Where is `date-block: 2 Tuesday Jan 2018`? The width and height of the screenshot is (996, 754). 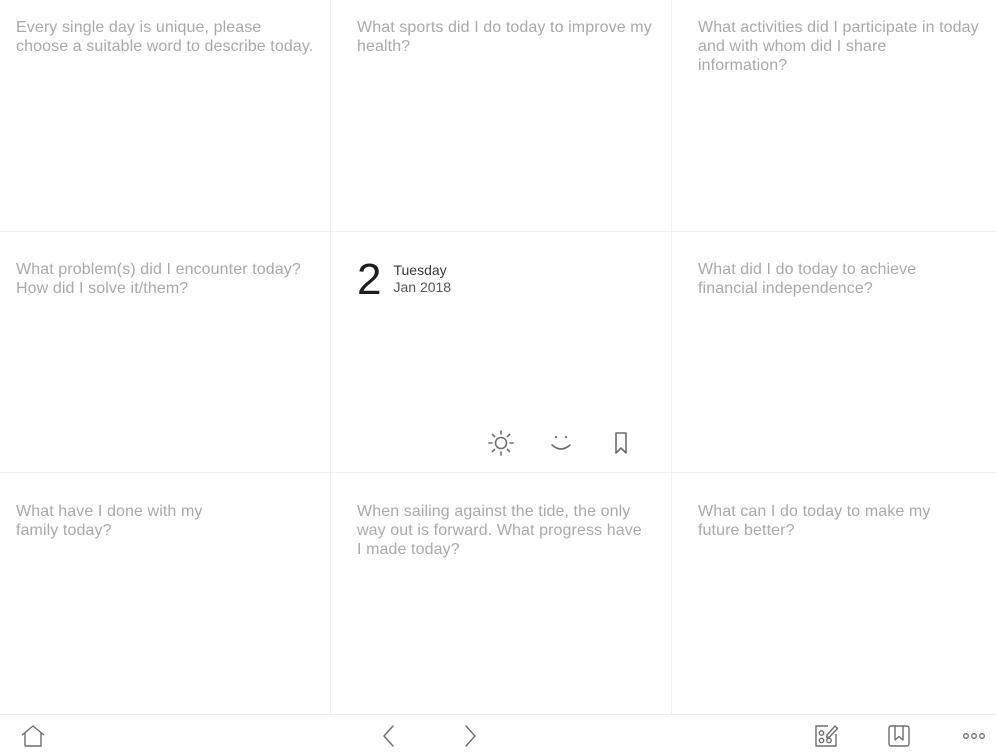 date-block: 2 Tuesday Jan 2018 is located at coordinates (506, 280).